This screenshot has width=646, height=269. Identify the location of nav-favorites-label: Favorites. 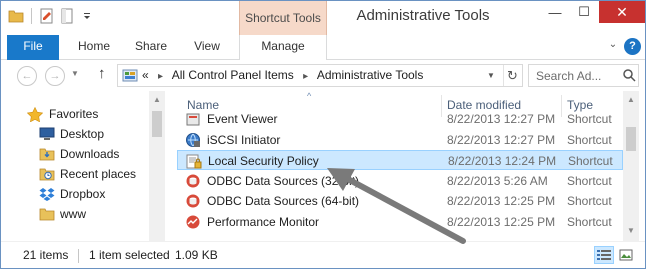
(74, 114).